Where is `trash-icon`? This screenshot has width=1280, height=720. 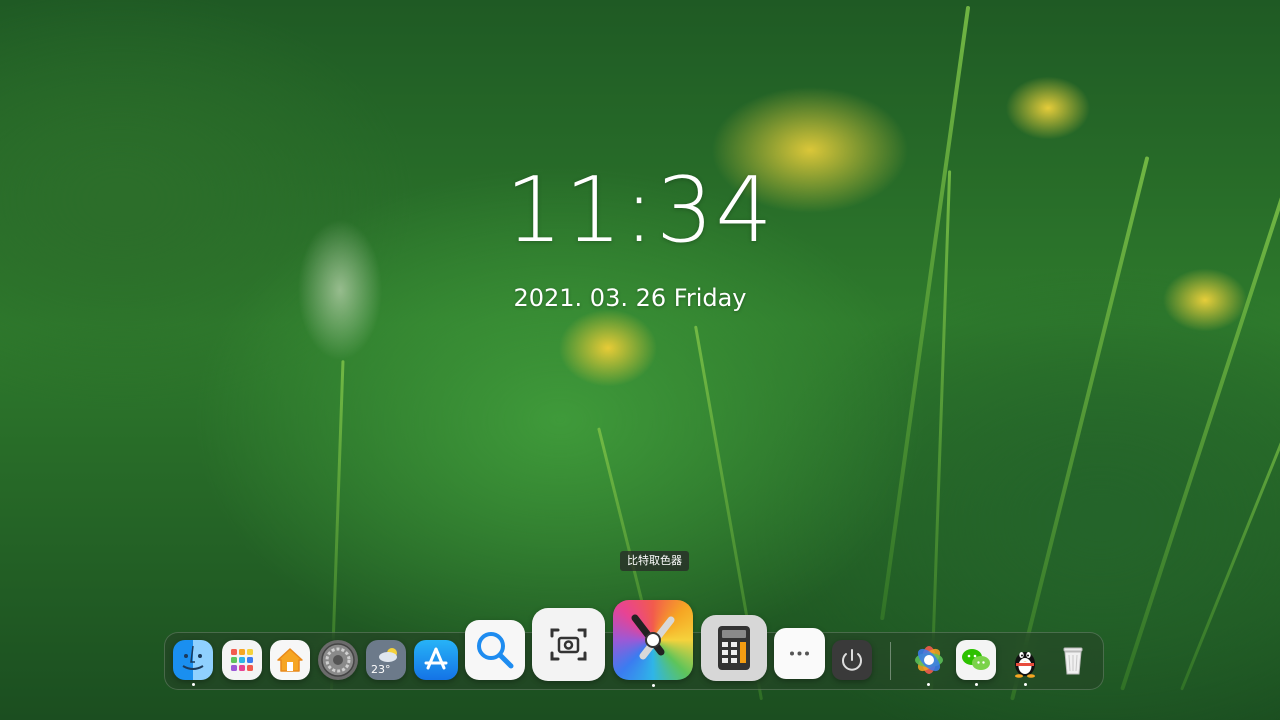 trash-icon is located at coordinates (1073, 661).